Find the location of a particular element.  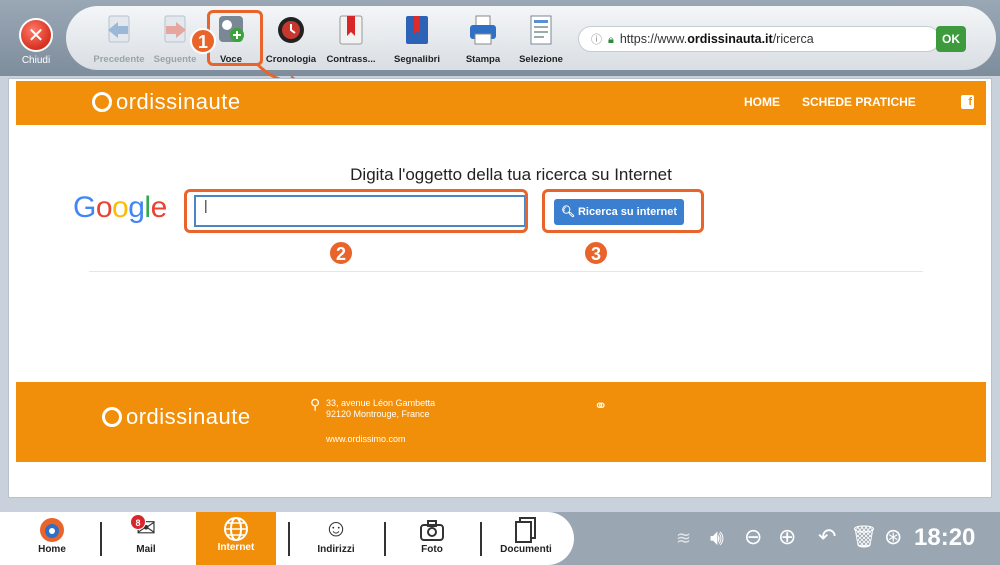

volume-icon: 🔊︎ is located at coordinates (717, 538).